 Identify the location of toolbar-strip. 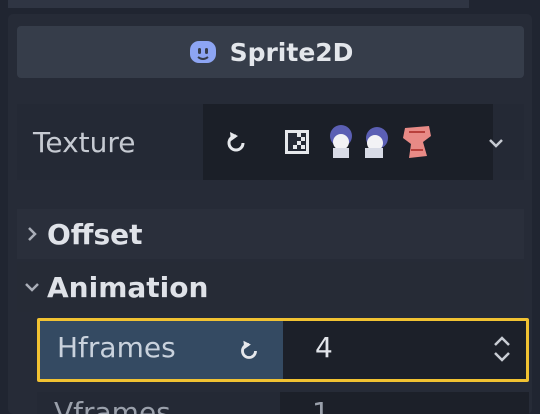
(238, 4).